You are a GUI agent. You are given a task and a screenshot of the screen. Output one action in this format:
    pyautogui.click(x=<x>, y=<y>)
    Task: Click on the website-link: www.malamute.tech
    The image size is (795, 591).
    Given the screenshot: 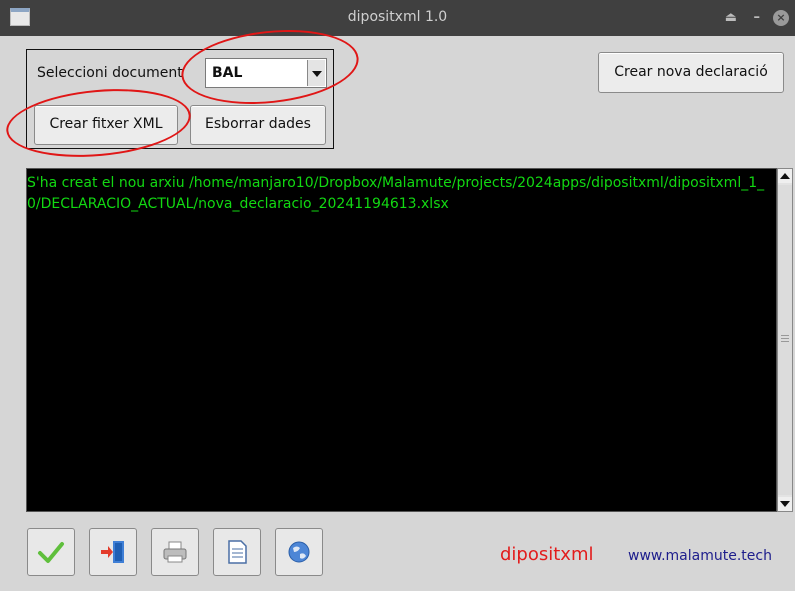 What is the action you would take?
    pyautogui.click(x=700, y=556)
    